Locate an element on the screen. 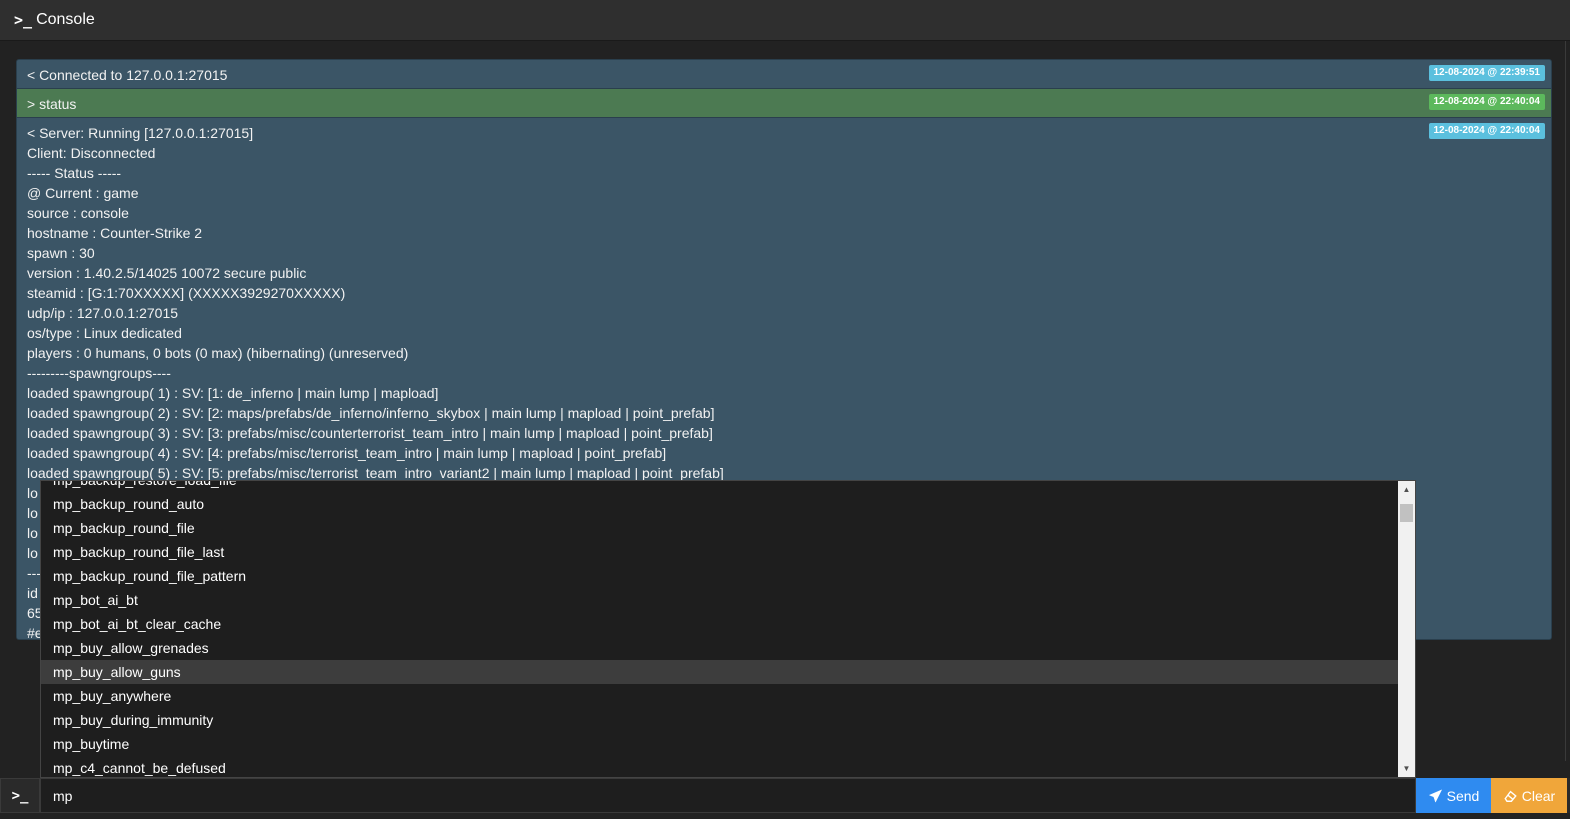 The height and width of the screenshot is (819, 1570). scroll-up-arrow-icon: ▲ is located at coordinates (1406, 489).